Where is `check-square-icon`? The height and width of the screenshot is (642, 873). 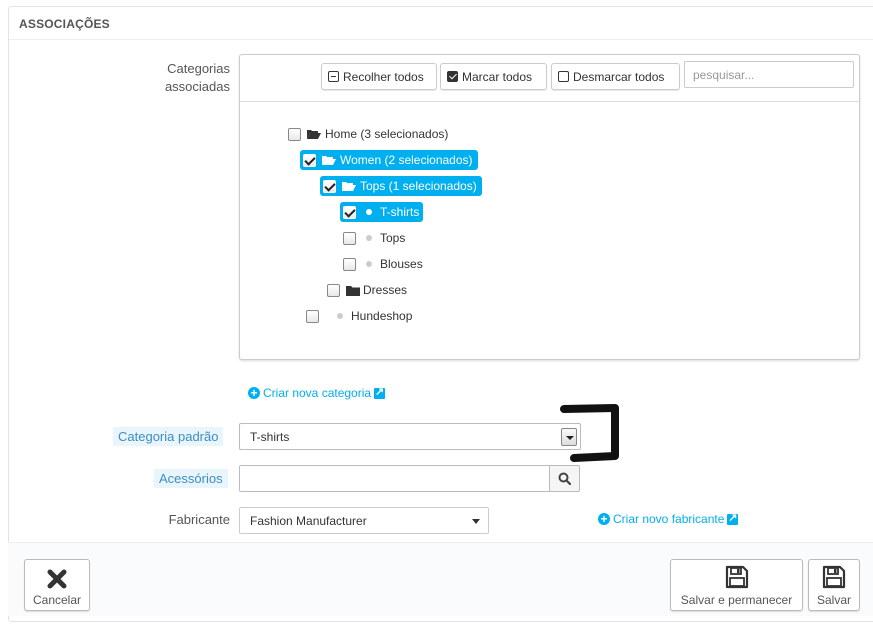
check-square-icon is located at coordinates (452, 76).